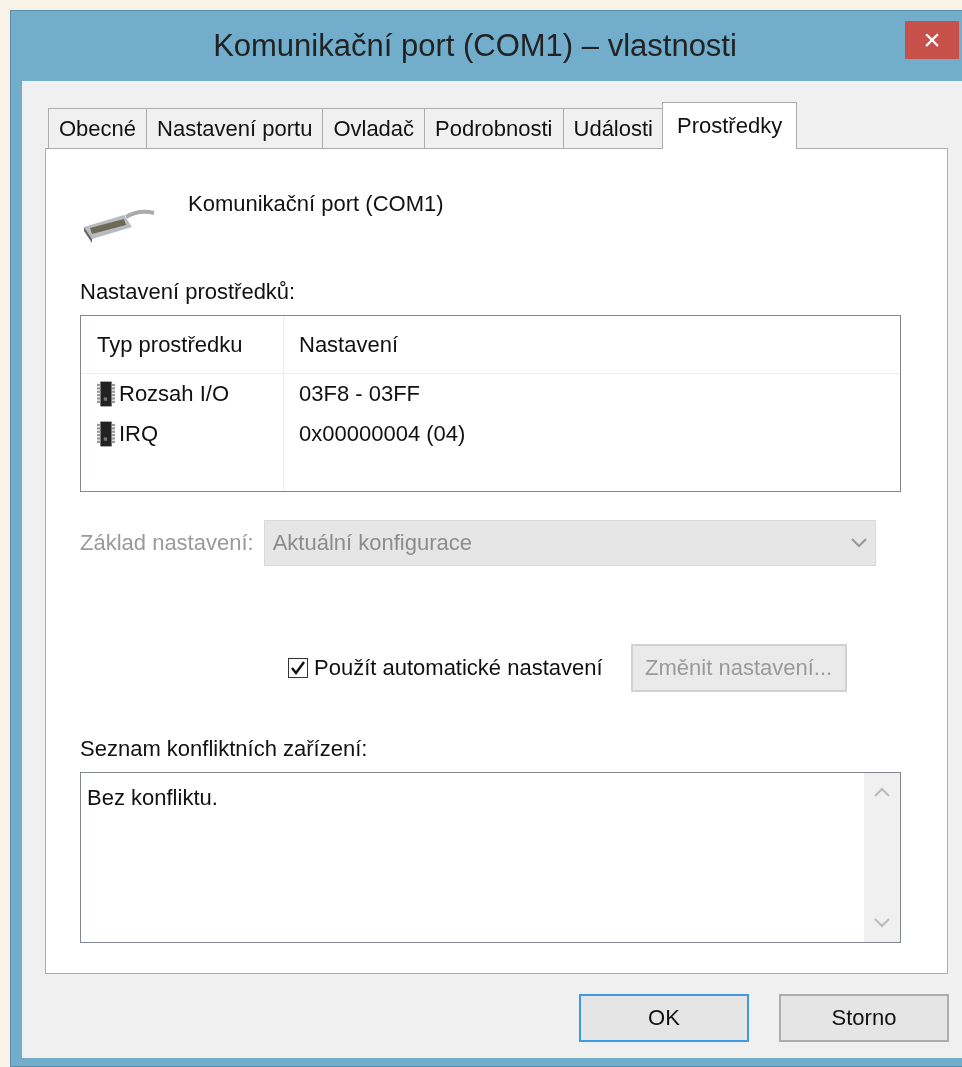  Describe the element at coordinates (664, 1018) in the screenshot. I see `dialog-button: OK` at that location.